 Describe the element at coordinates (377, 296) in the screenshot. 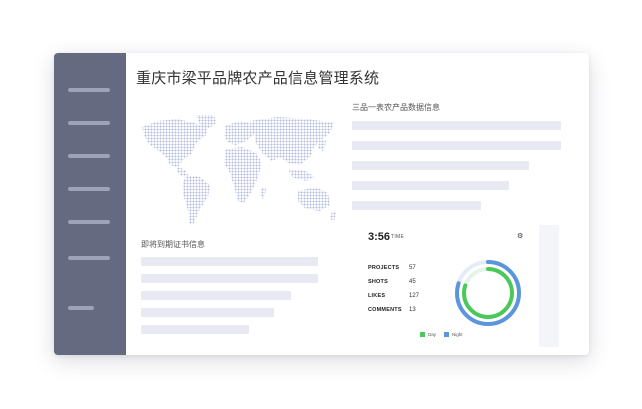

I see `stat-label-likes: LIKES` at that location.